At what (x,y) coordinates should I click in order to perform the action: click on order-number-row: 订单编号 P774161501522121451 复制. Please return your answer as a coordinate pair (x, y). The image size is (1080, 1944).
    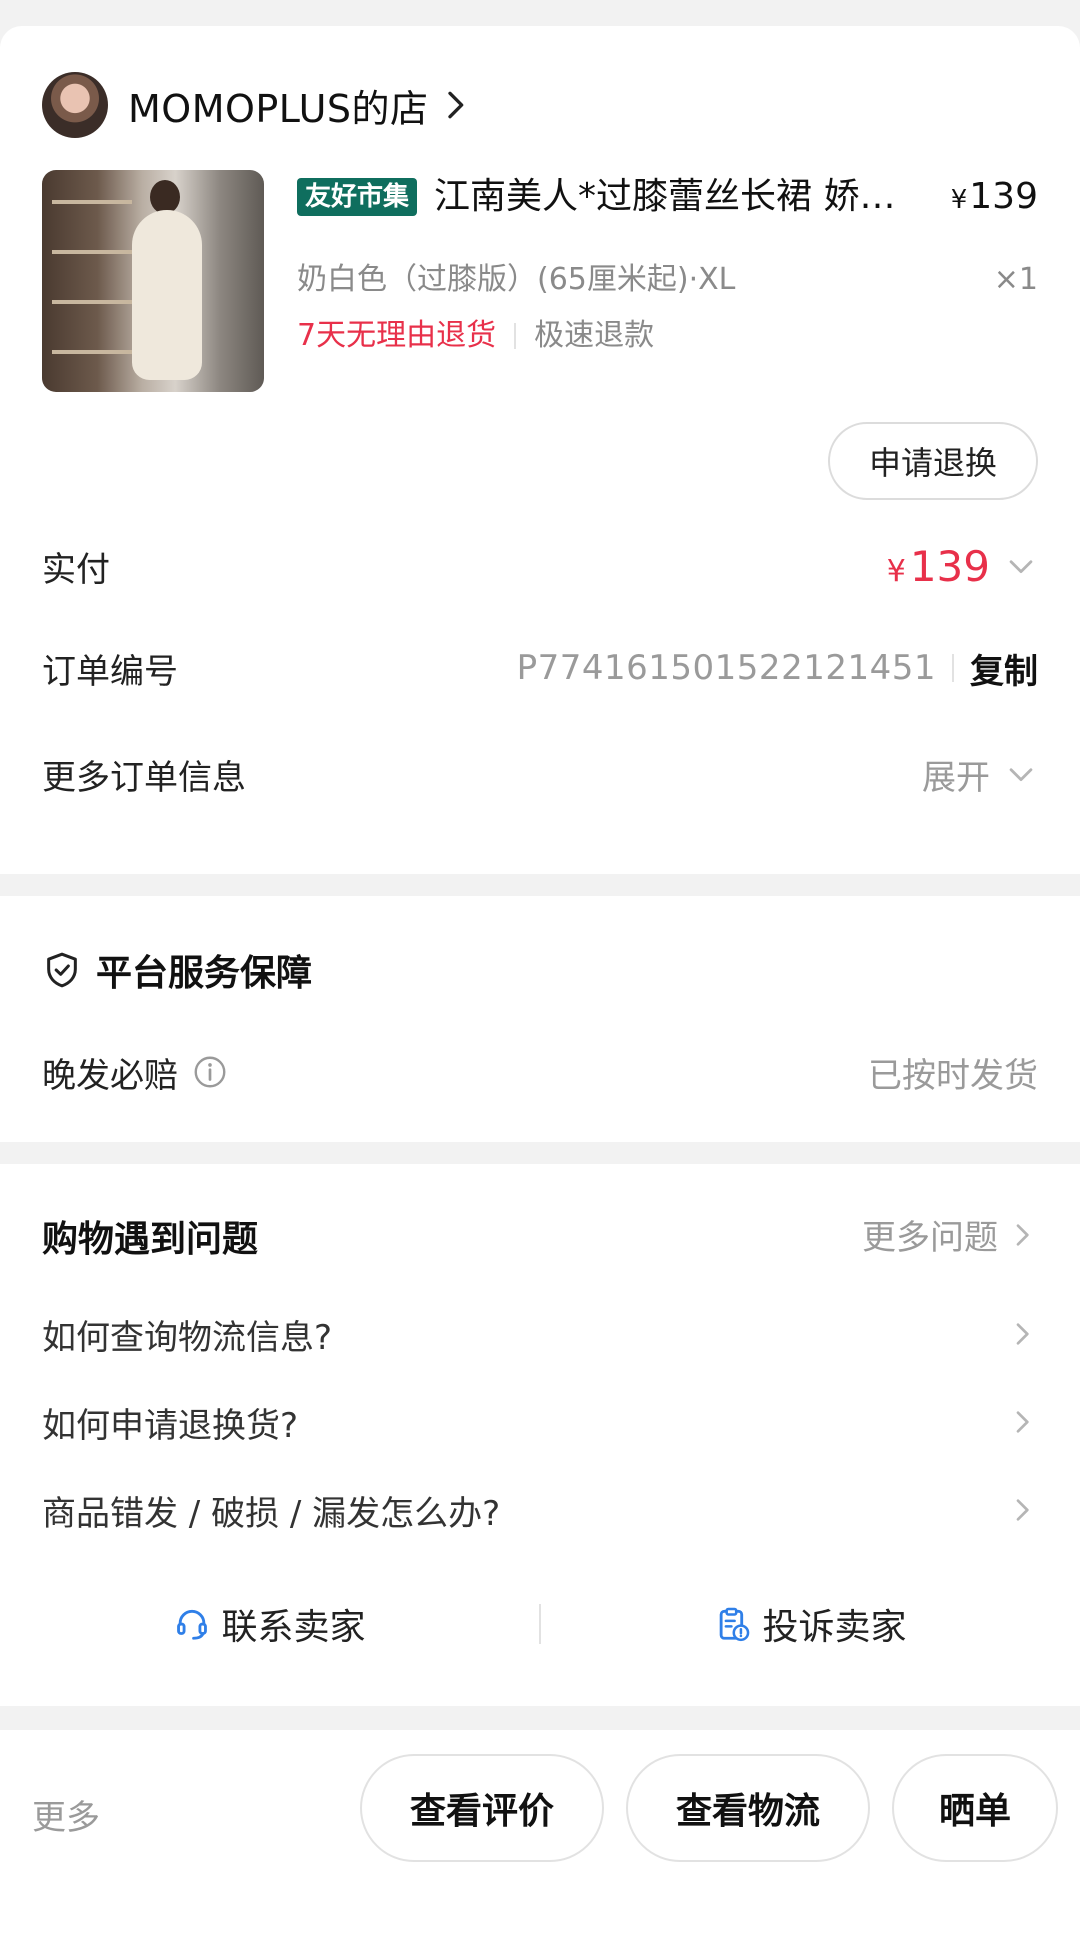
    Looking at the image, I should click on (540, 668).